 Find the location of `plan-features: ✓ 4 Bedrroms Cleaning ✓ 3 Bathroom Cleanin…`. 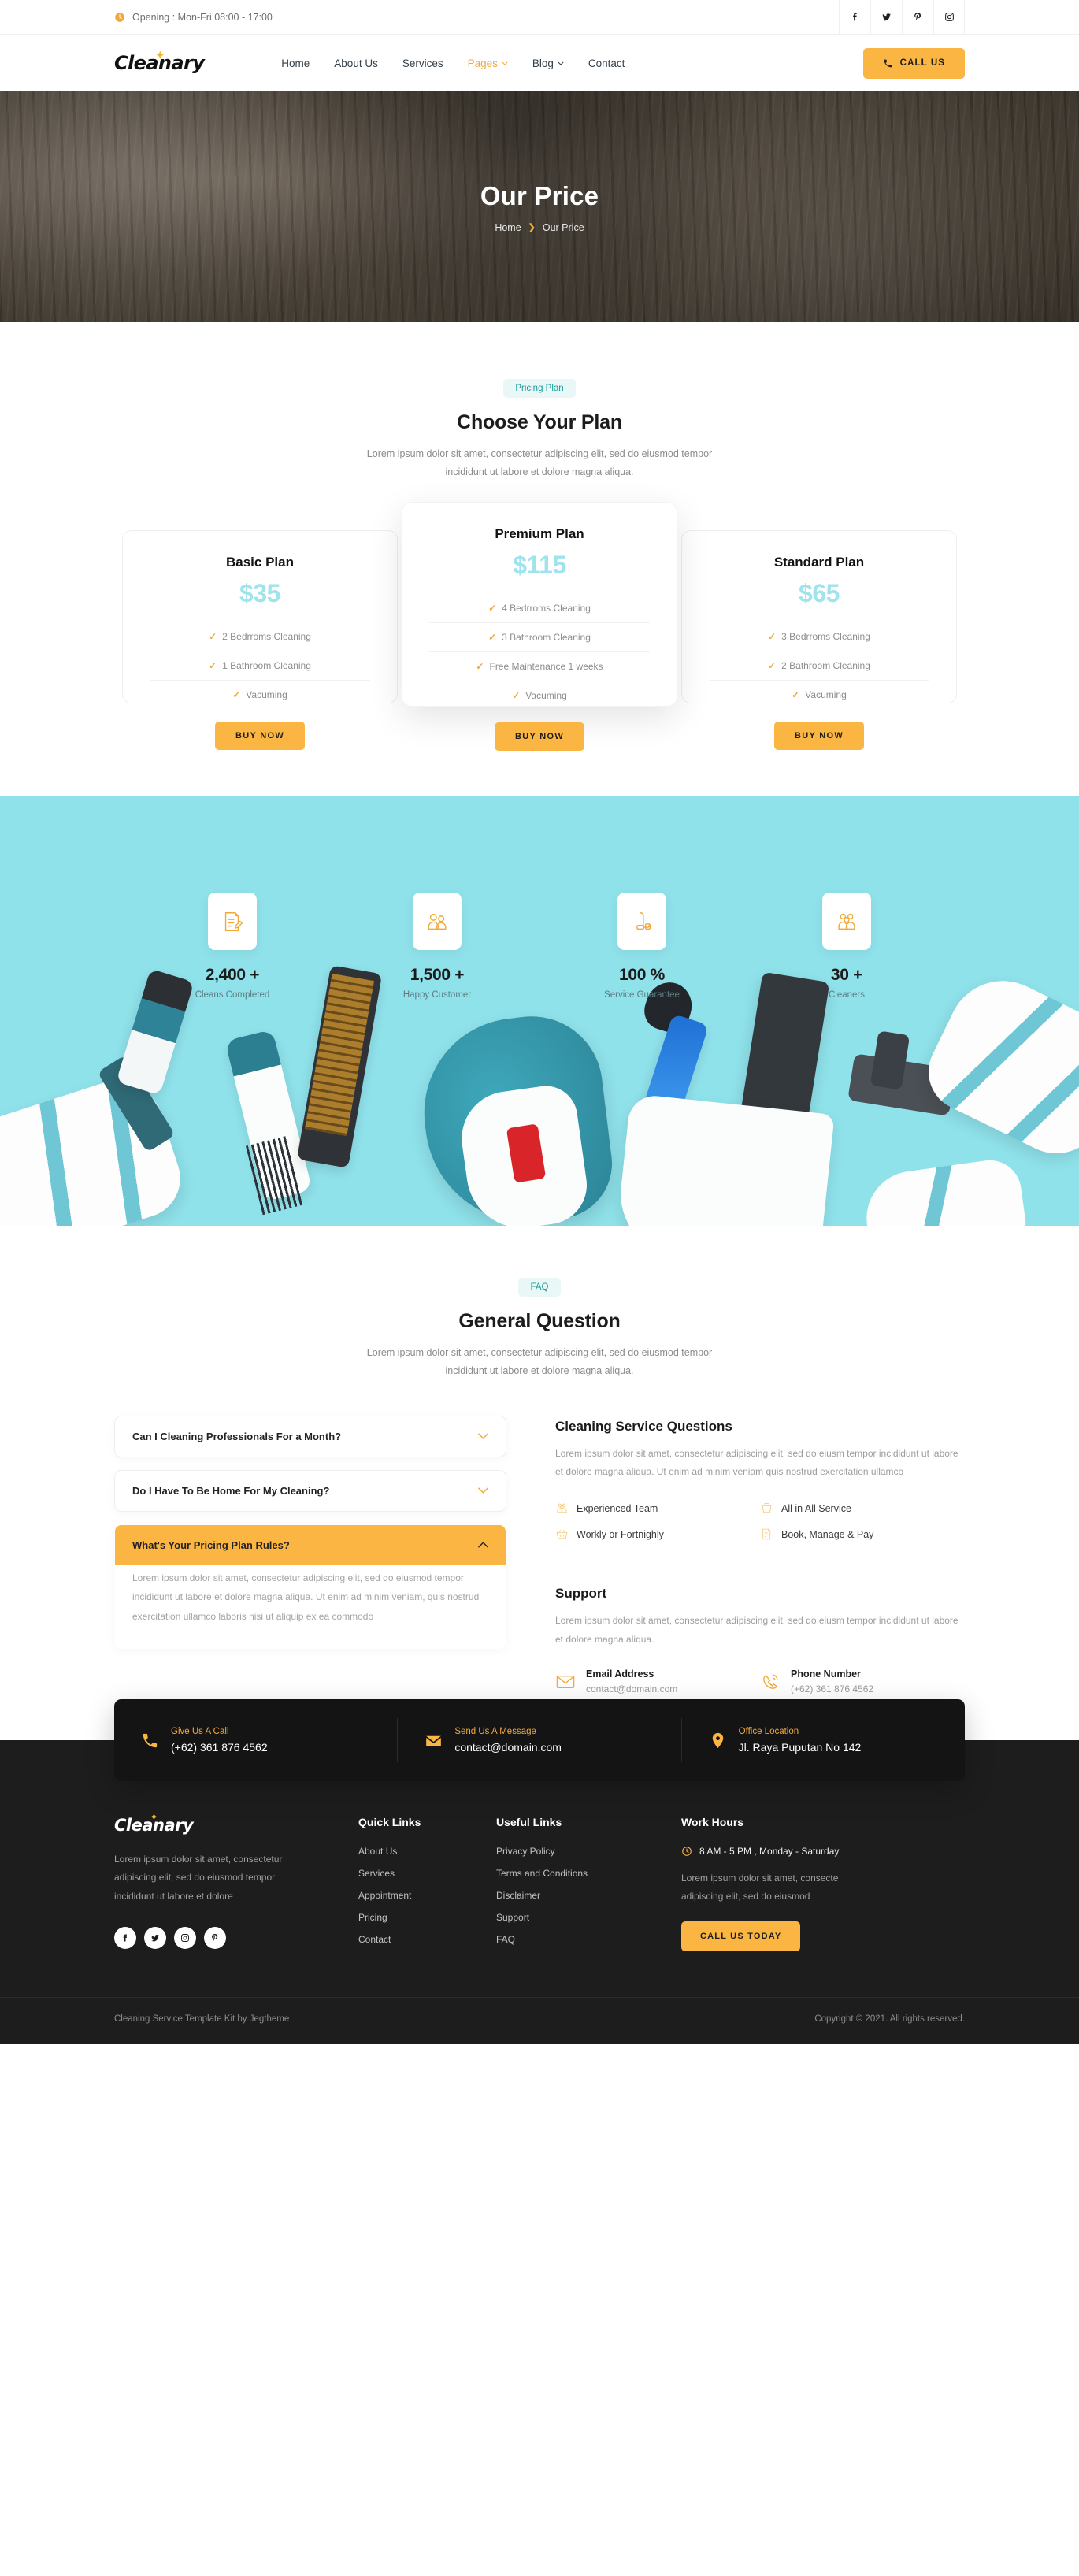

plan-features: ✓ 4 Bedrroms Cleaning ✓ 3 Bathroom Cleanin… is located at coordinates (539, 652).